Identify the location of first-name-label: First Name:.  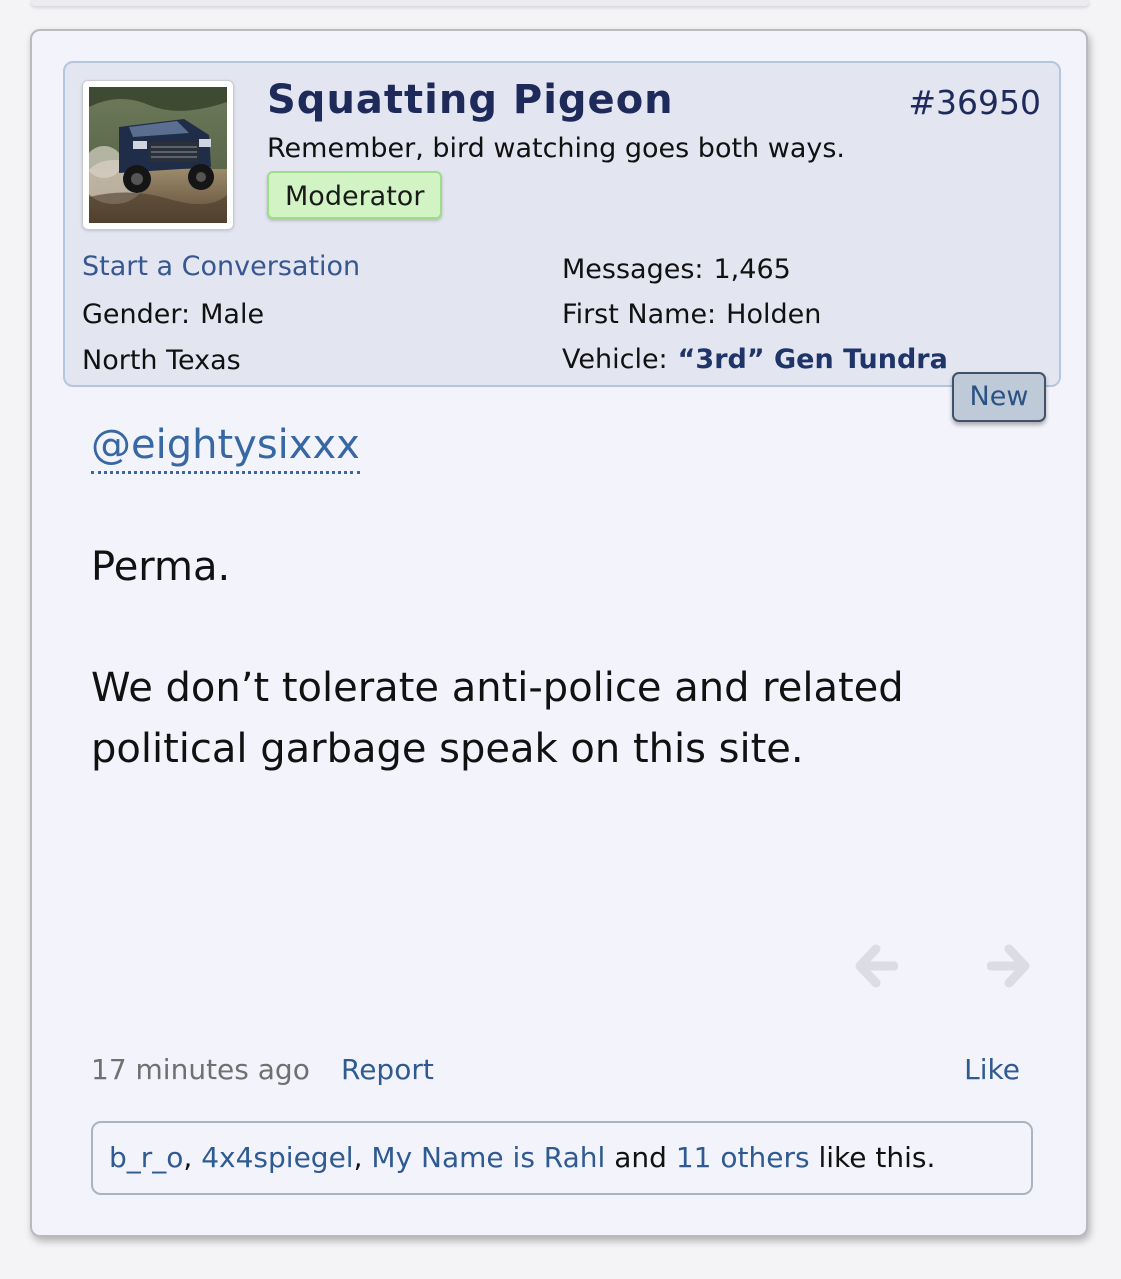
(639, 314).